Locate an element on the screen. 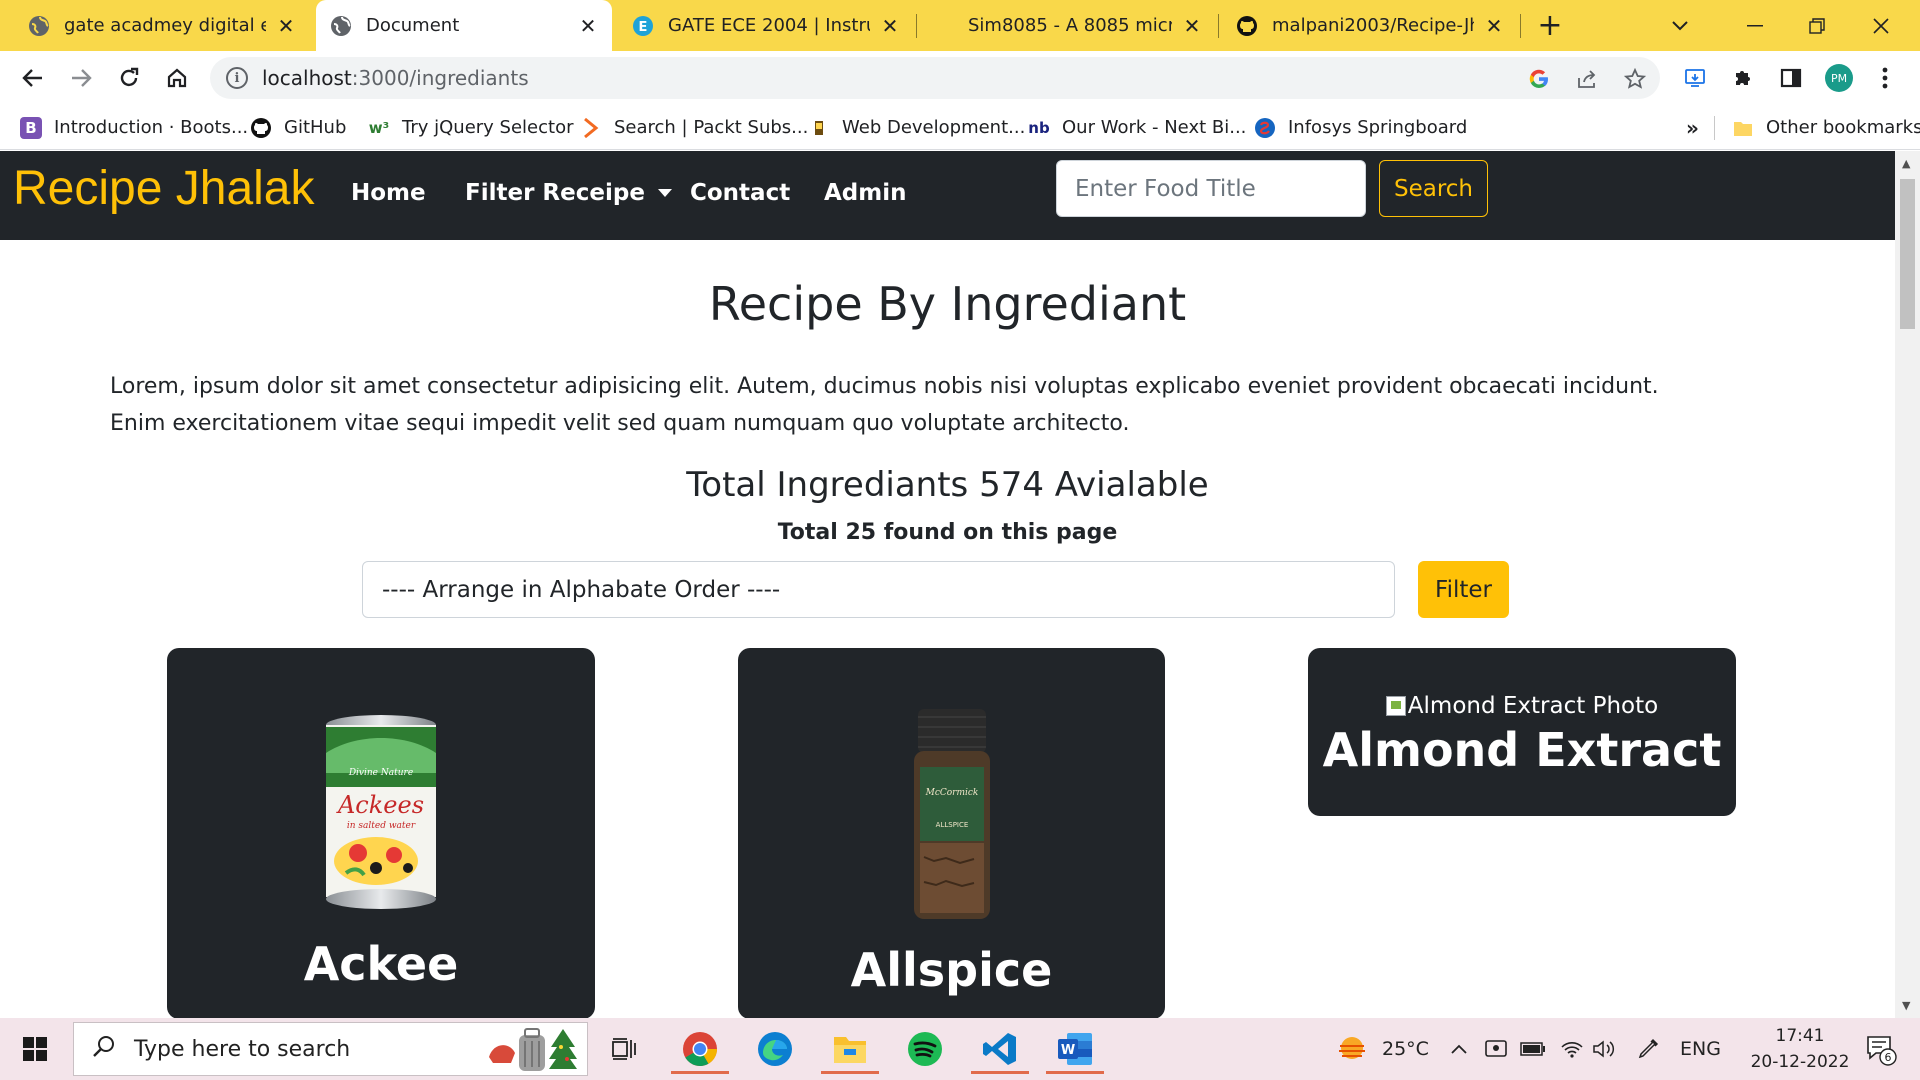 The image size is (1920, 1080). nav-filter-dropdown: Filter Receipe is located at coordinates (568, 193).